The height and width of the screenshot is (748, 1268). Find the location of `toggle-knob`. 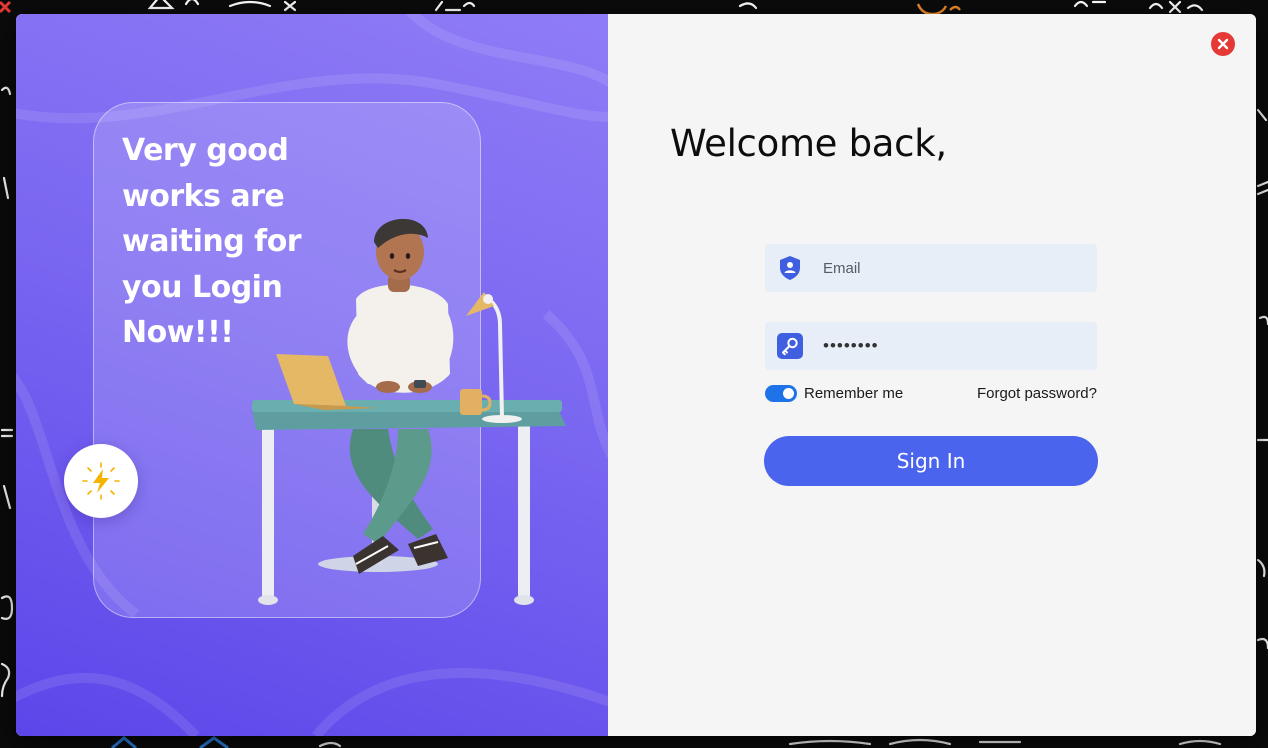

toggle-knob is located at coordinates (788, 393).